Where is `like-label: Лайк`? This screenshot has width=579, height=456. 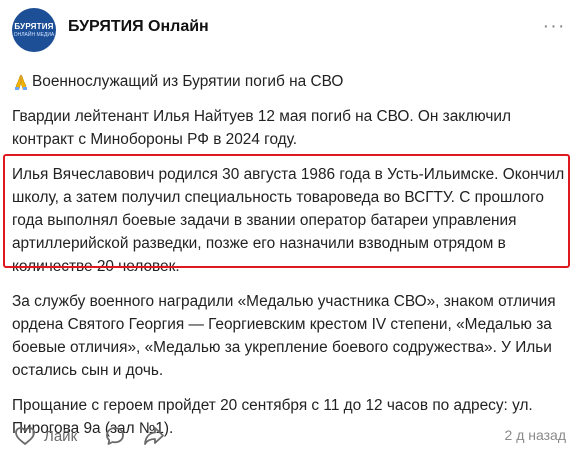
like-label: Лайк is located at coordinates (61, 436).